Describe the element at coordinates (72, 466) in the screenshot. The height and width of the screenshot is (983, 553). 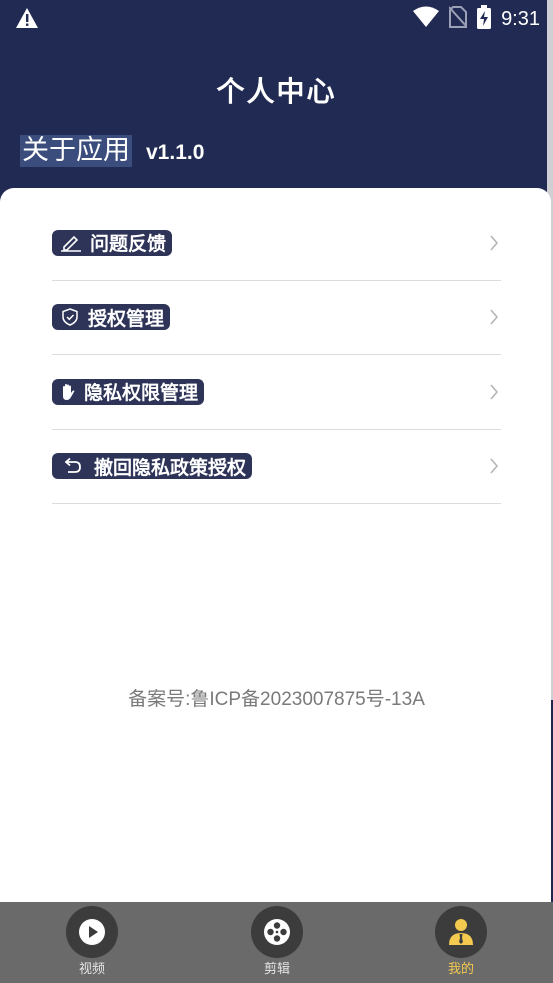
I see `undo-icon` at that location.